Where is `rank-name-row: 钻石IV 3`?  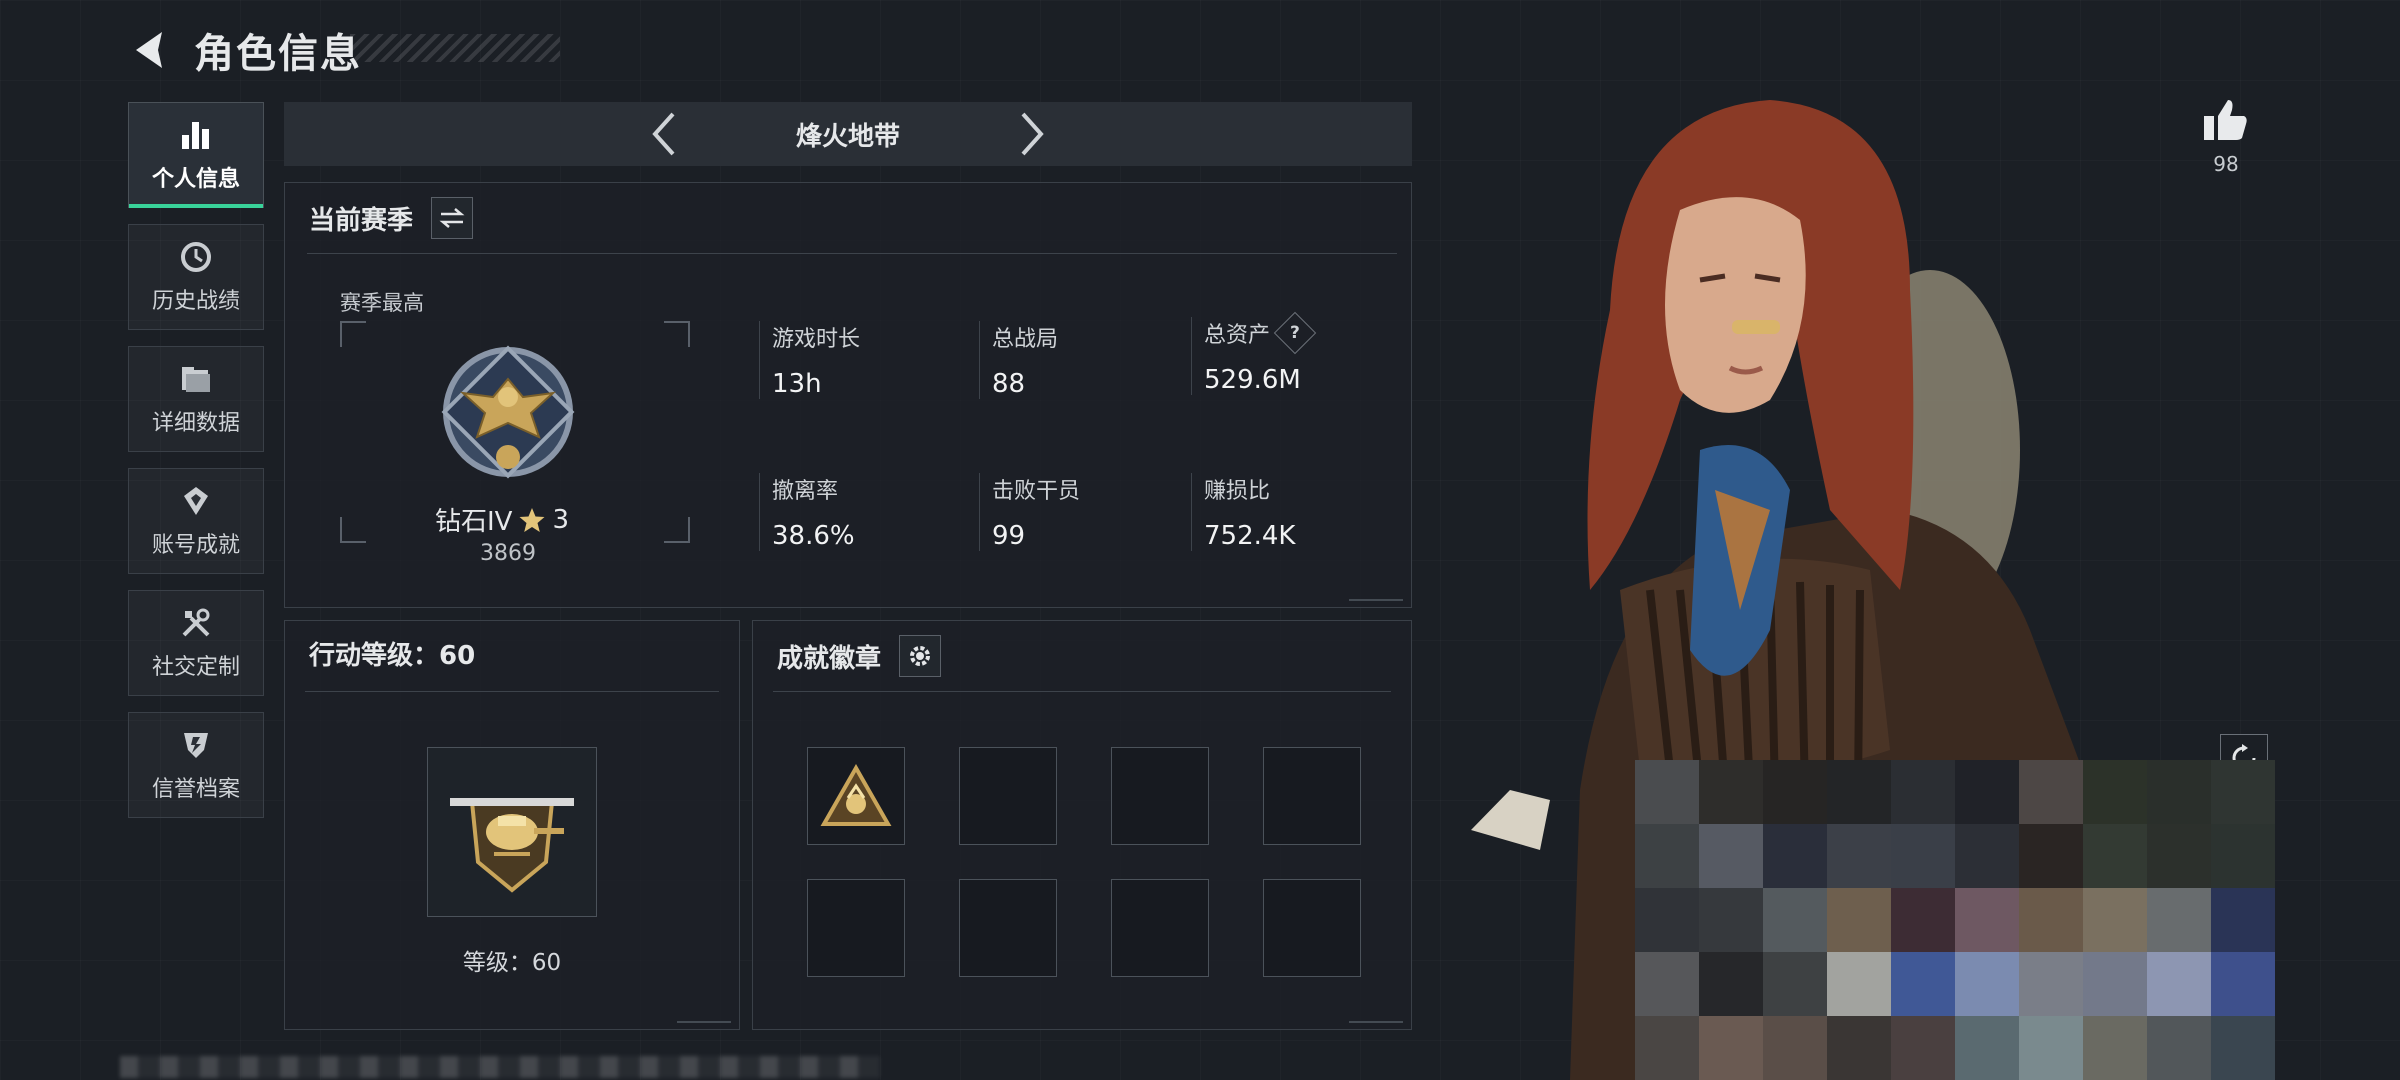
rank-name-row: 钻石IV 3 is located at coordinates (502, 519).